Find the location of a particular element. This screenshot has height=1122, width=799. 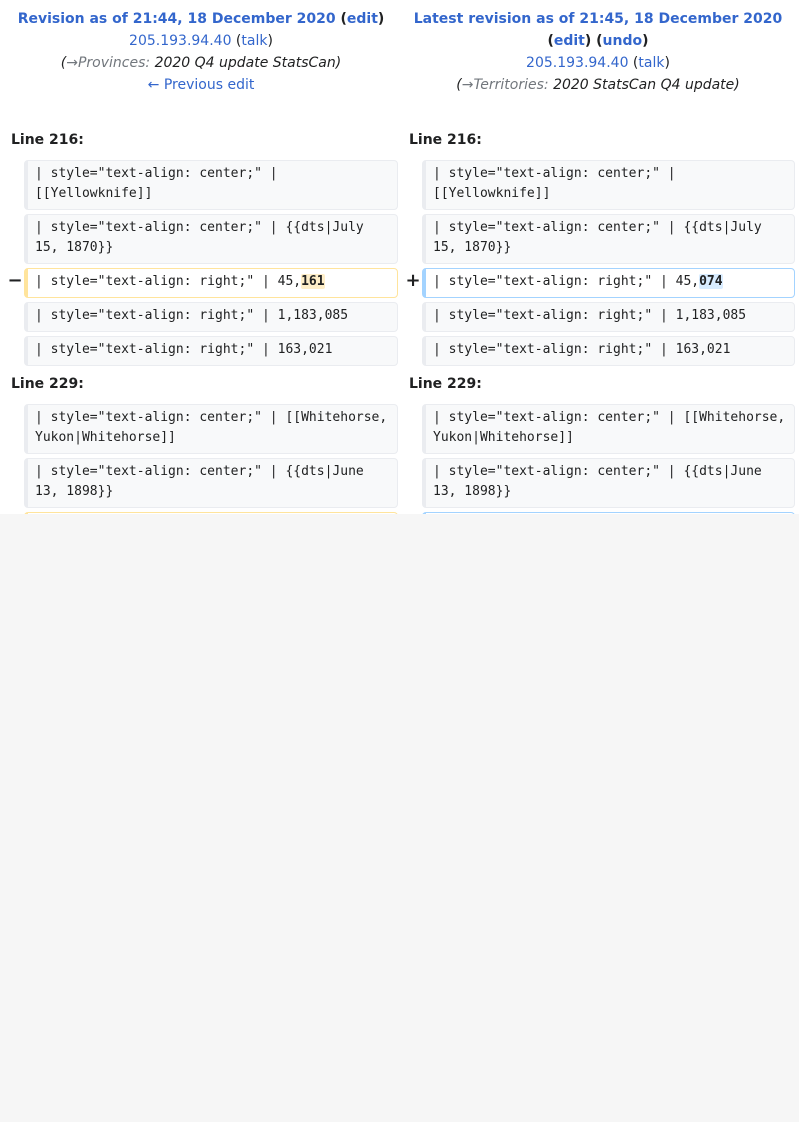

added-word: 074 is located at coordinates (711, 281).